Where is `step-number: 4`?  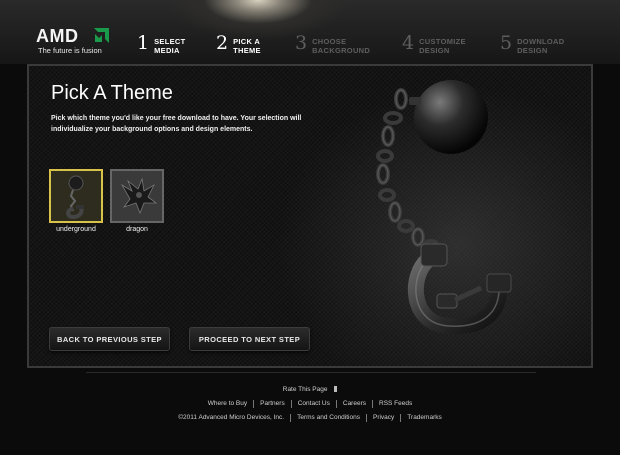
step-number: 4 is located at coordinates (408, 43).